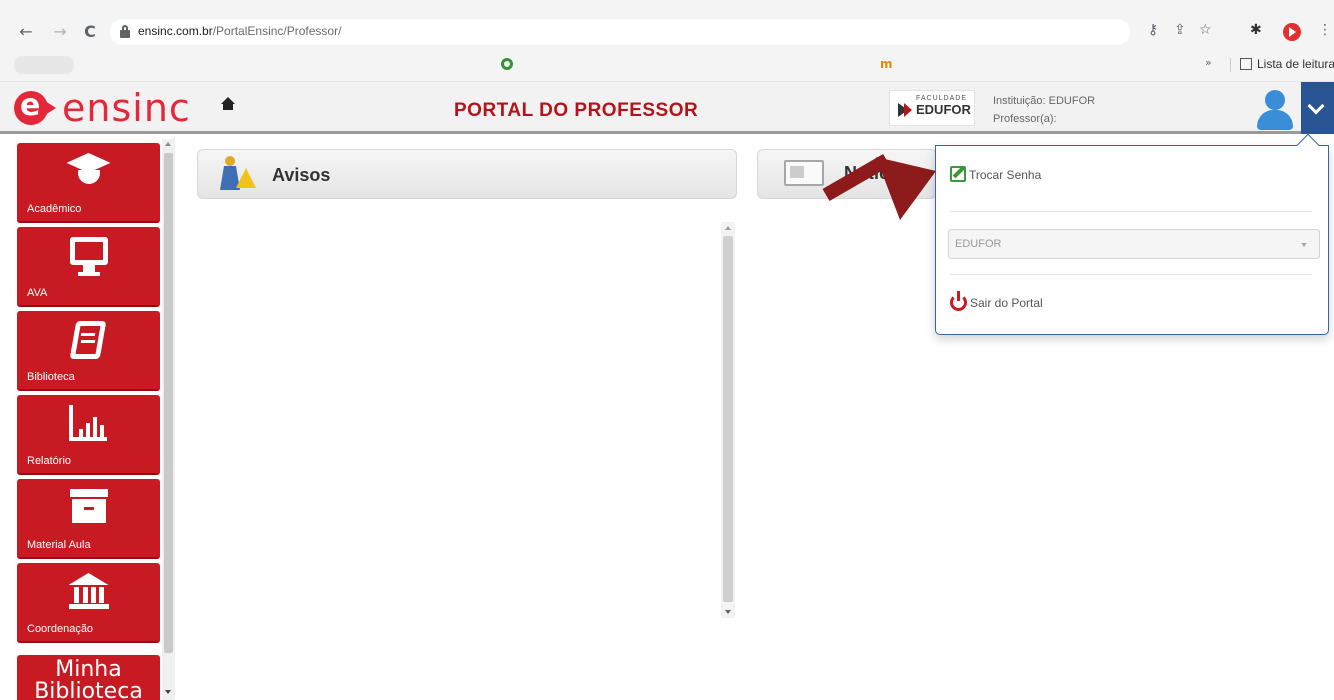  Describe the element at coordinates (942, 98) in the screenshot. I see `partner-logo-caption: FACULDADE` at that location.